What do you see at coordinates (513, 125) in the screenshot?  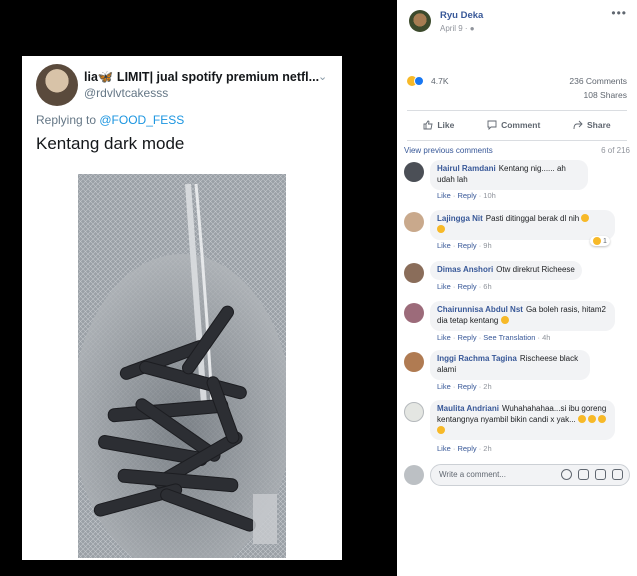 I see `comment-button: Comment` at bounding box center [513, 125].